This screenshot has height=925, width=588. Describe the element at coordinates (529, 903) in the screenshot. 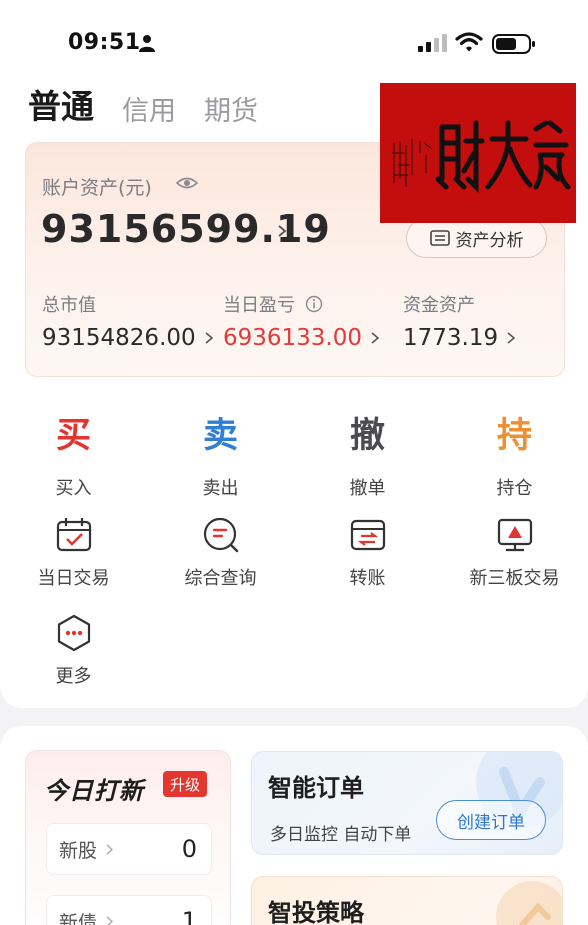

I see `smart-strategy-decoration-icon` at that location.